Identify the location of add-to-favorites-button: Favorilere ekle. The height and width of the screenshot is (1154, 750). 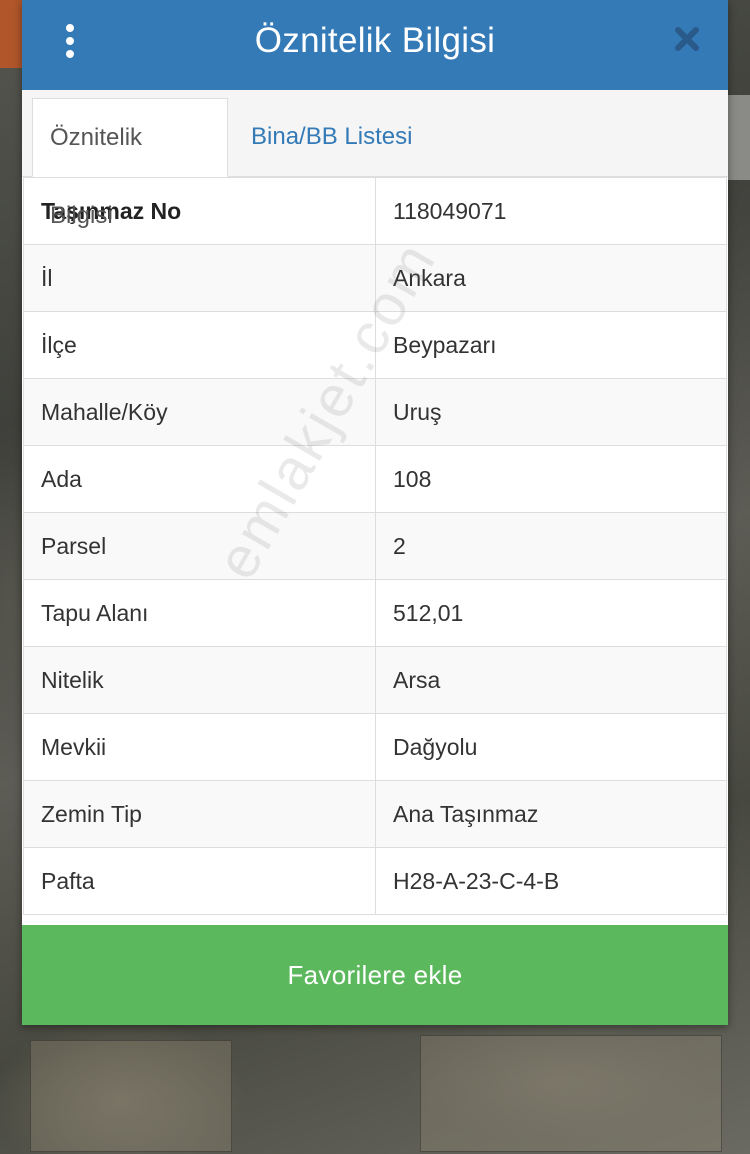
(375, 975).